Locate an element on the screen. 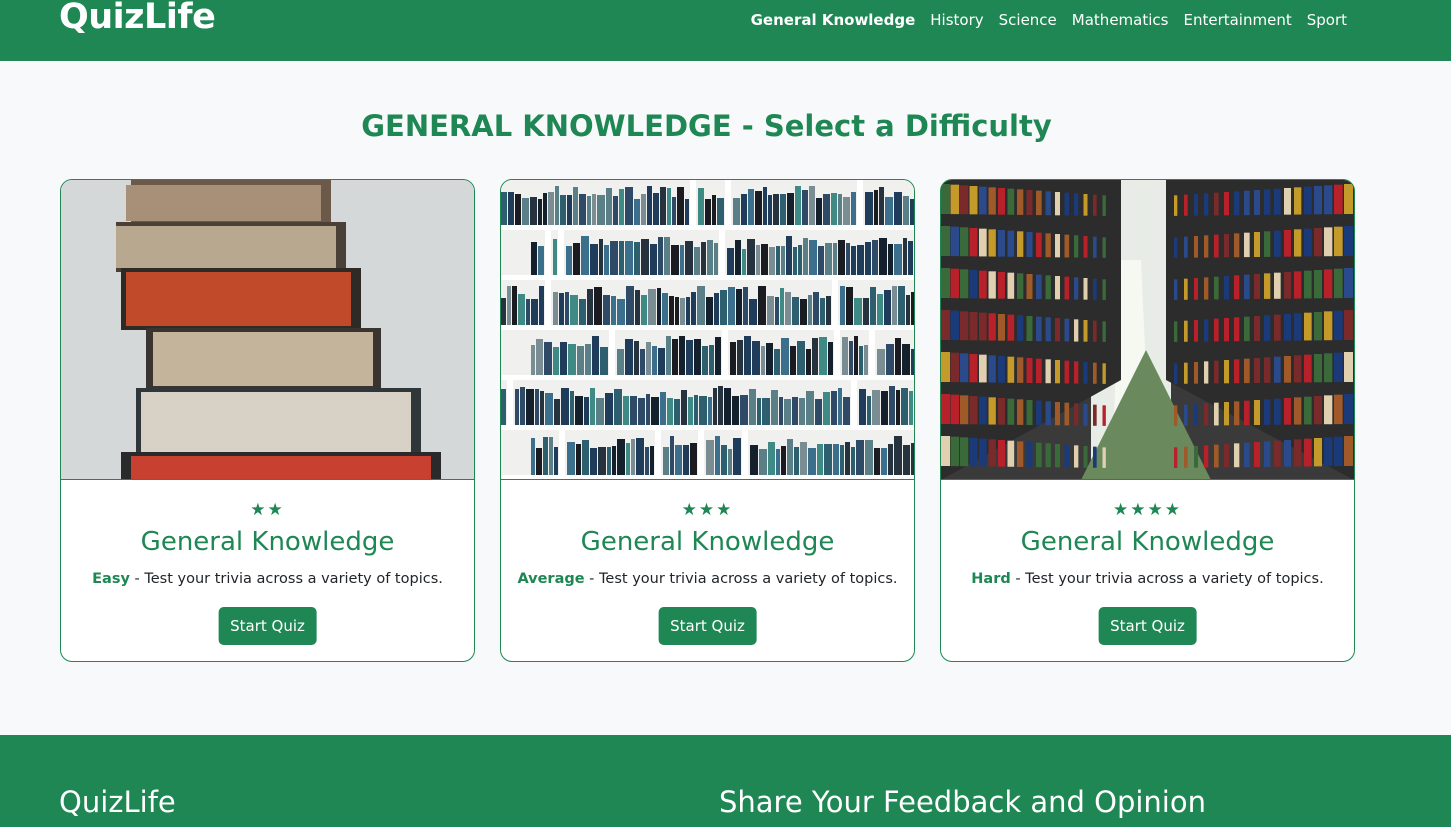 The height and width of the screenshot is (827, 1451). difficulty-stars: ★★ is located at coordinates (267, 510).